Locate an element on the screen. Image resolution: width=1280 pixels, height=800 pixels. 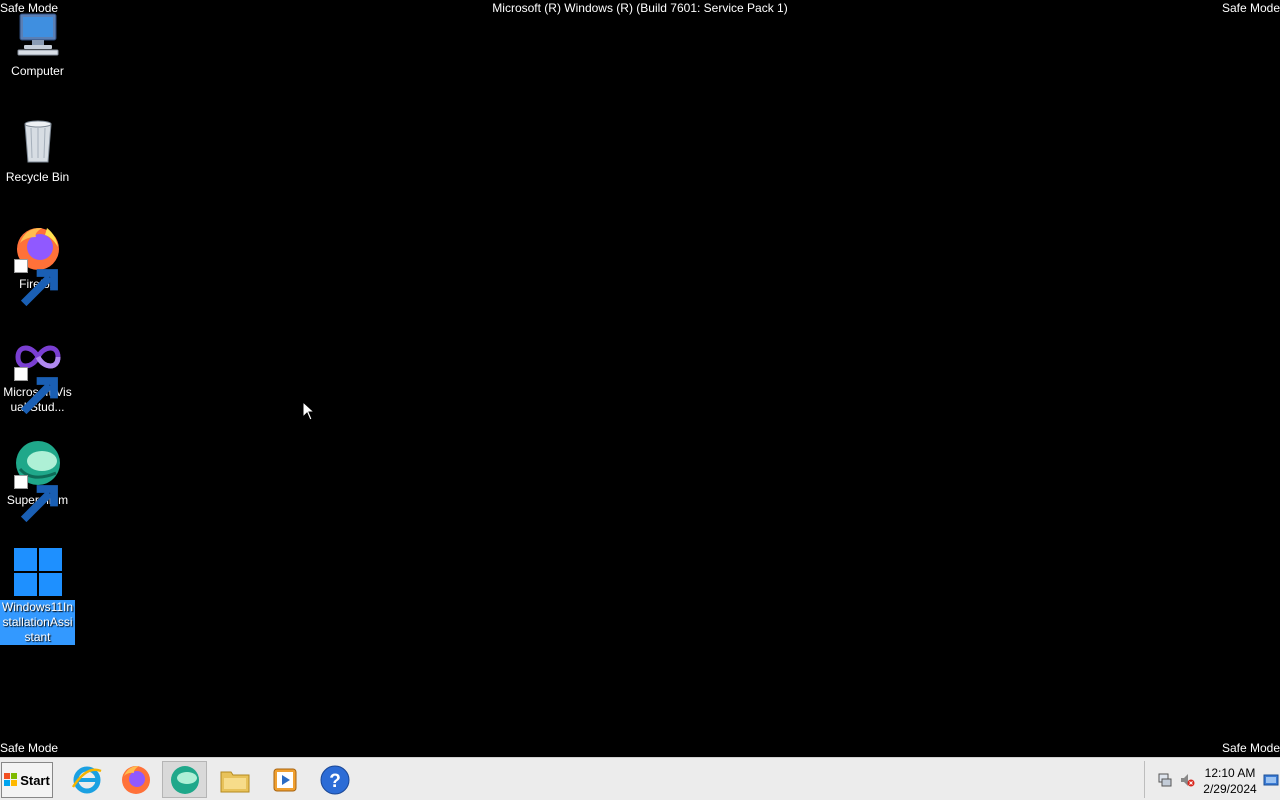
start-button-label: Start is located at coordinates (35, 780).